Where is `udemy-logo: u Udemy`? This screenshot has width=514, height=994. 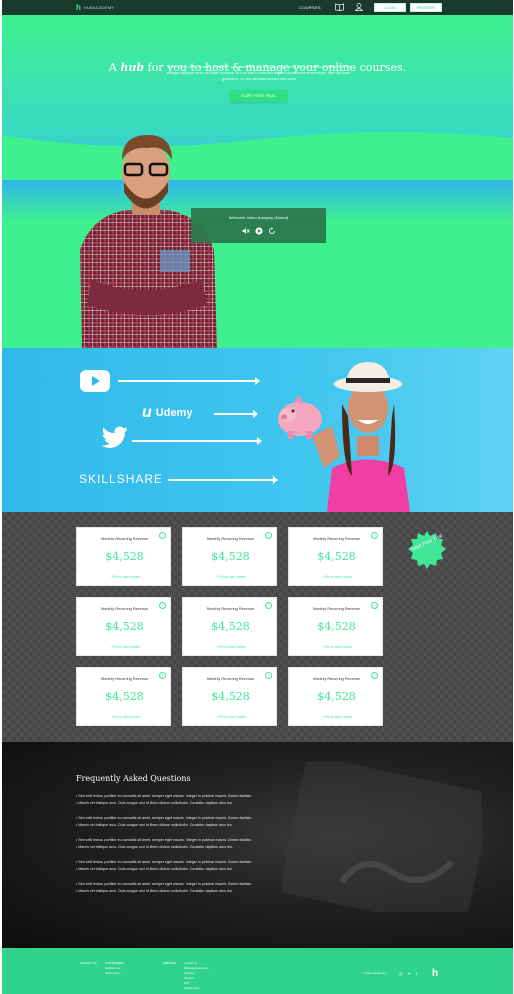
udemy-logo: u Udemy is located at coordinates (167, 413).